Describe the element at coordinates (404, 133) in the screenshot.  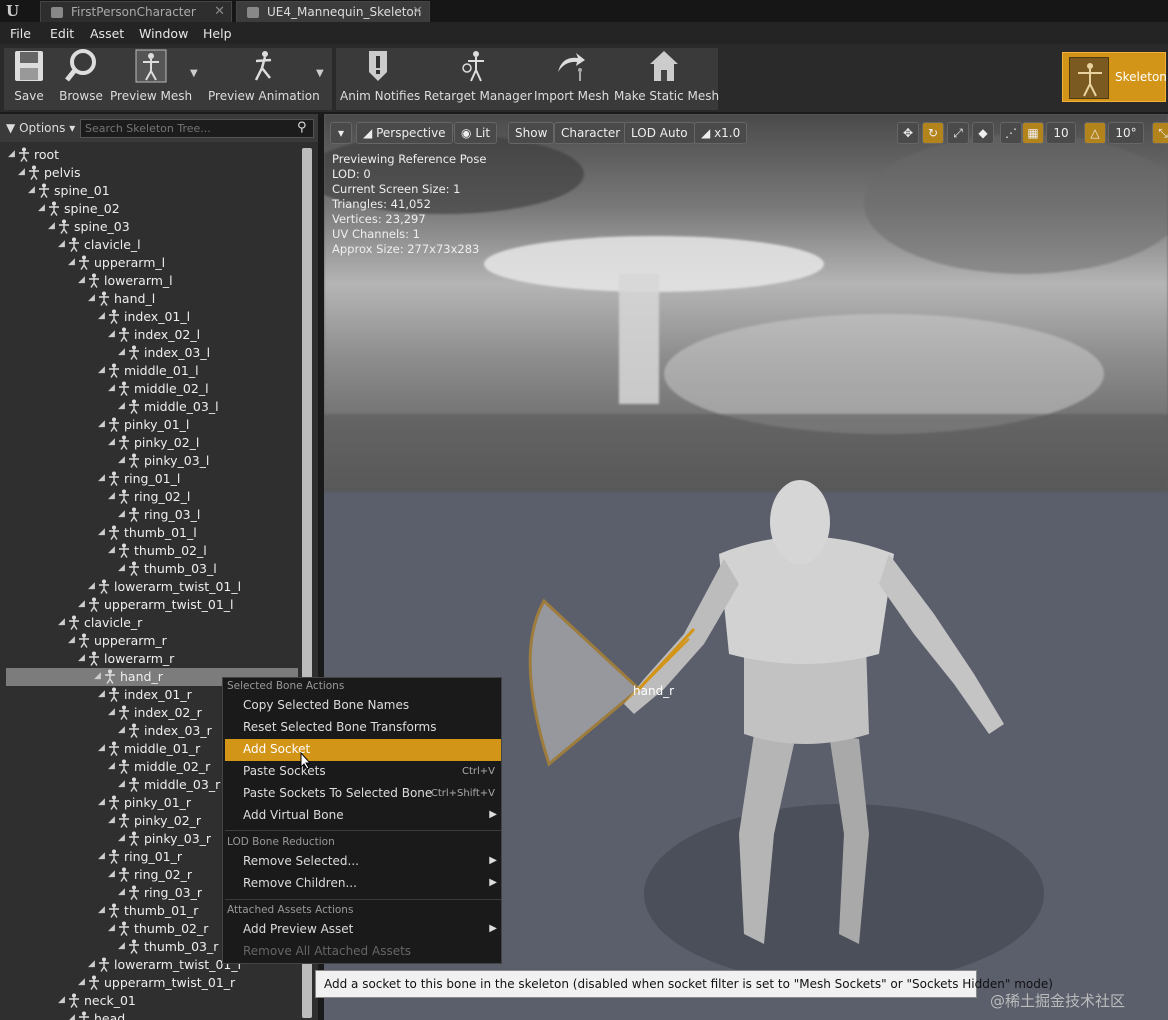
I see `perspective-button: ◢ Perspective` at that location.